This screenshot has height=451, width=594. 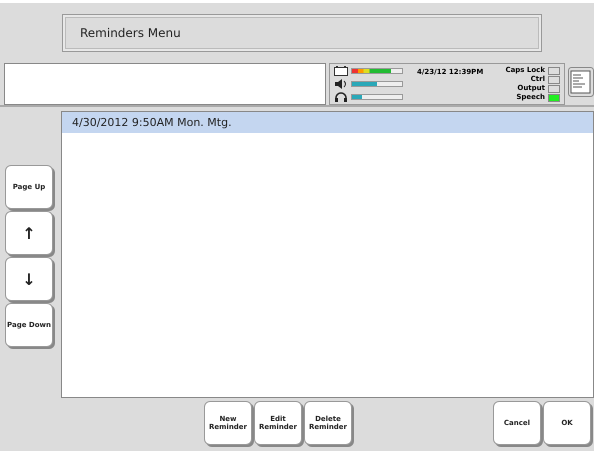 I want to click on headphone-icon, so click(x=341, y=97).